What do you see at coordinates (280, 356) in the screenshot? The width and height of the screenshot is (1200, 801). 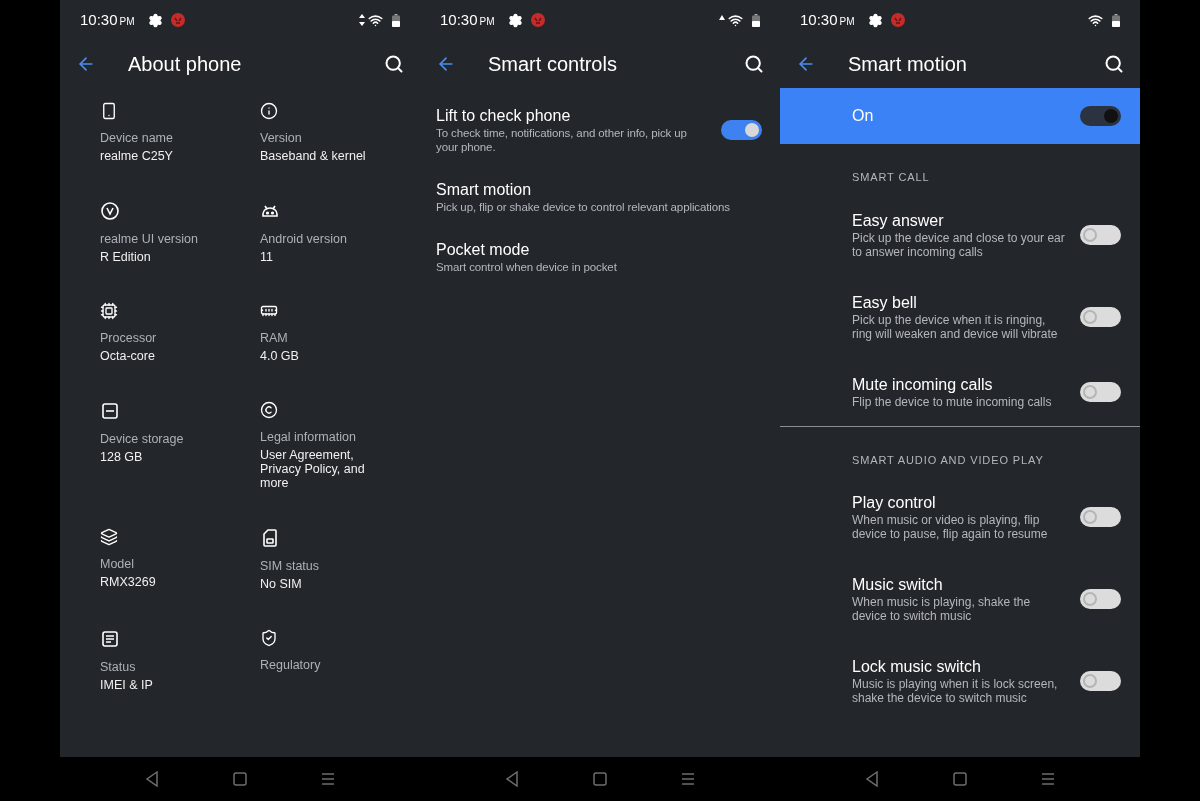 I see `tile-value: 4.0 GB` at bounding box center [280, 356].